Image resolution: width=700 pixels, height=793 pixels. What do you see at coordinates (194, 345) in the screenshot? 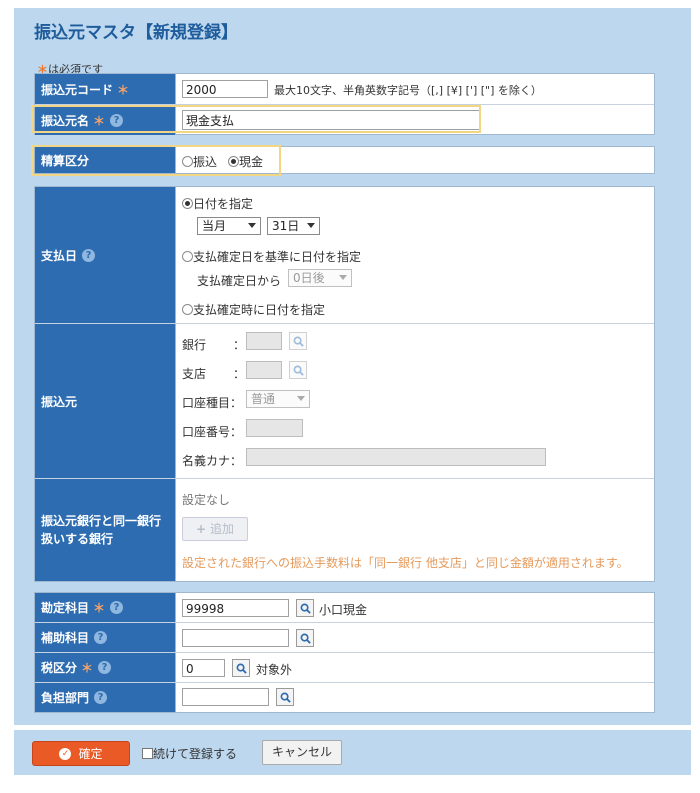
I see `bank-label: 銀行` at bounding box center [194, 345].